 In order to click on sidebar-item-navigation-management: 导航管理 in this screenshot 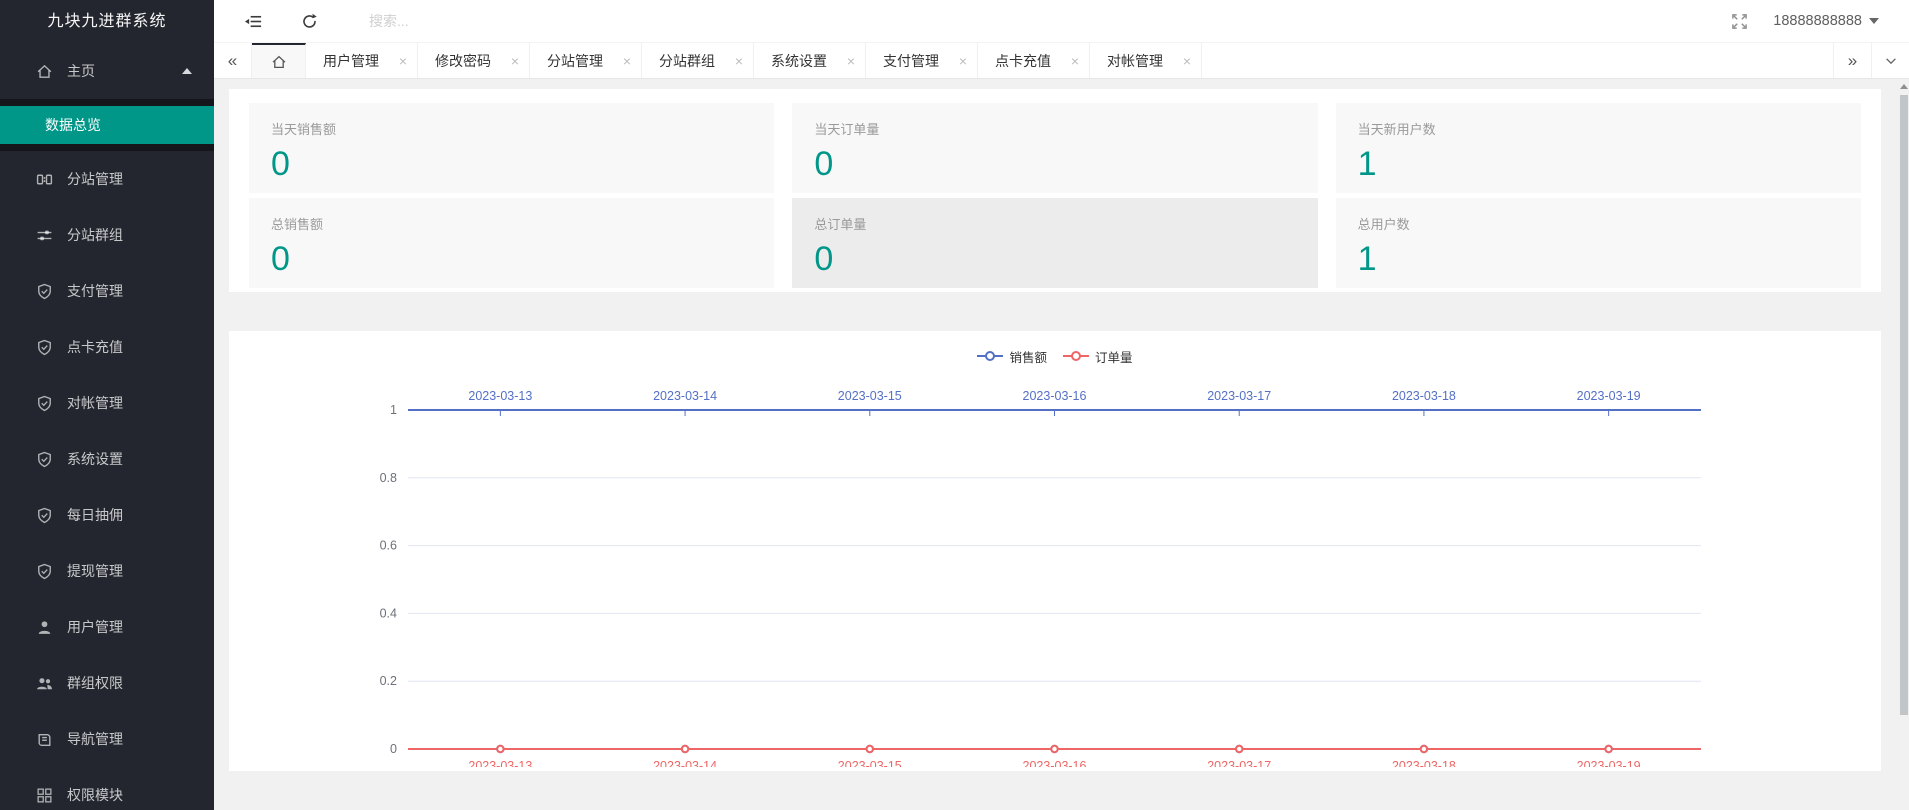, I will do `click(107, 739)`.